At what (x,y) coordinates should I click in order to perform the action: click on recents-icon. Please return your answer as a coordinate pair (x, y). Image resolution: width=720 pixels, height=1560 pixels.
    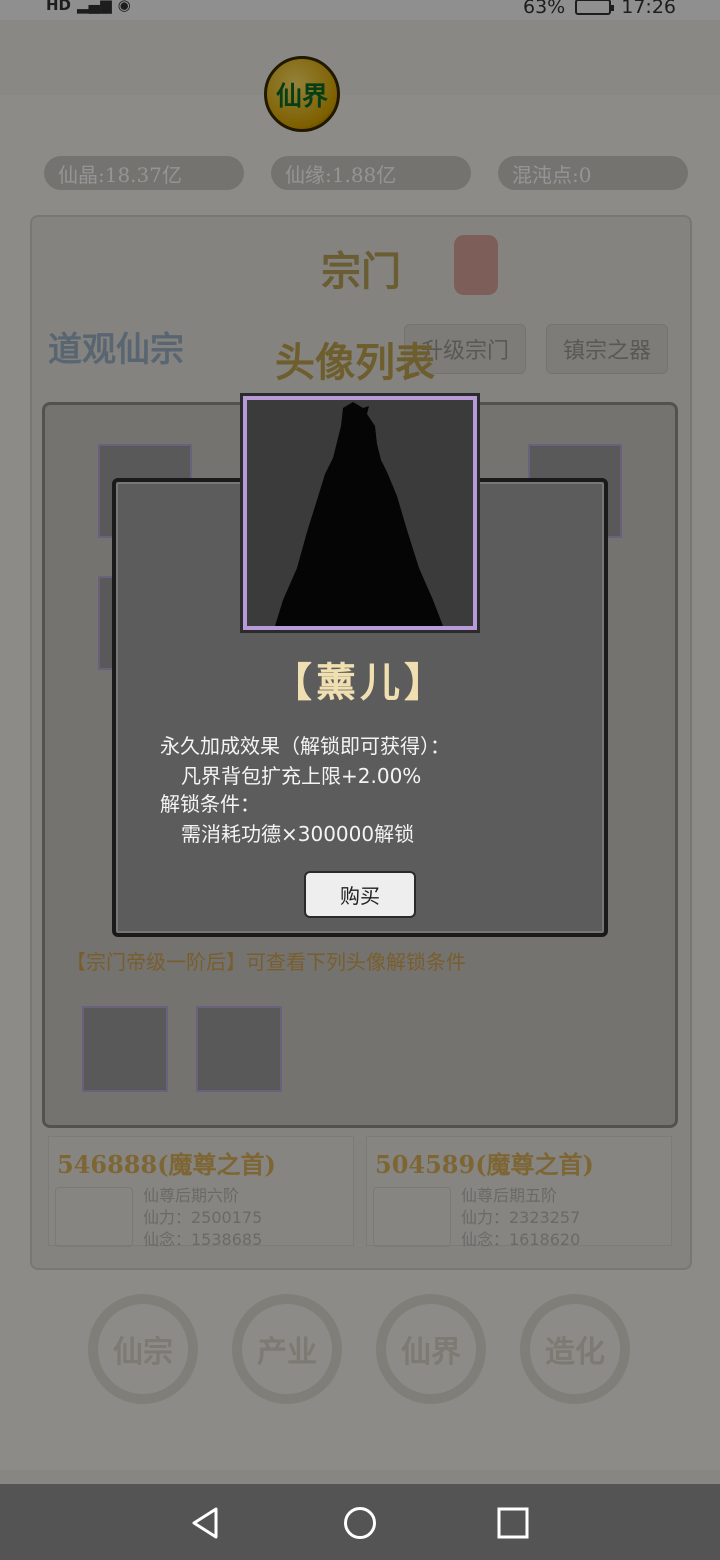
    Looking at the image, I should click on (513, 1523).